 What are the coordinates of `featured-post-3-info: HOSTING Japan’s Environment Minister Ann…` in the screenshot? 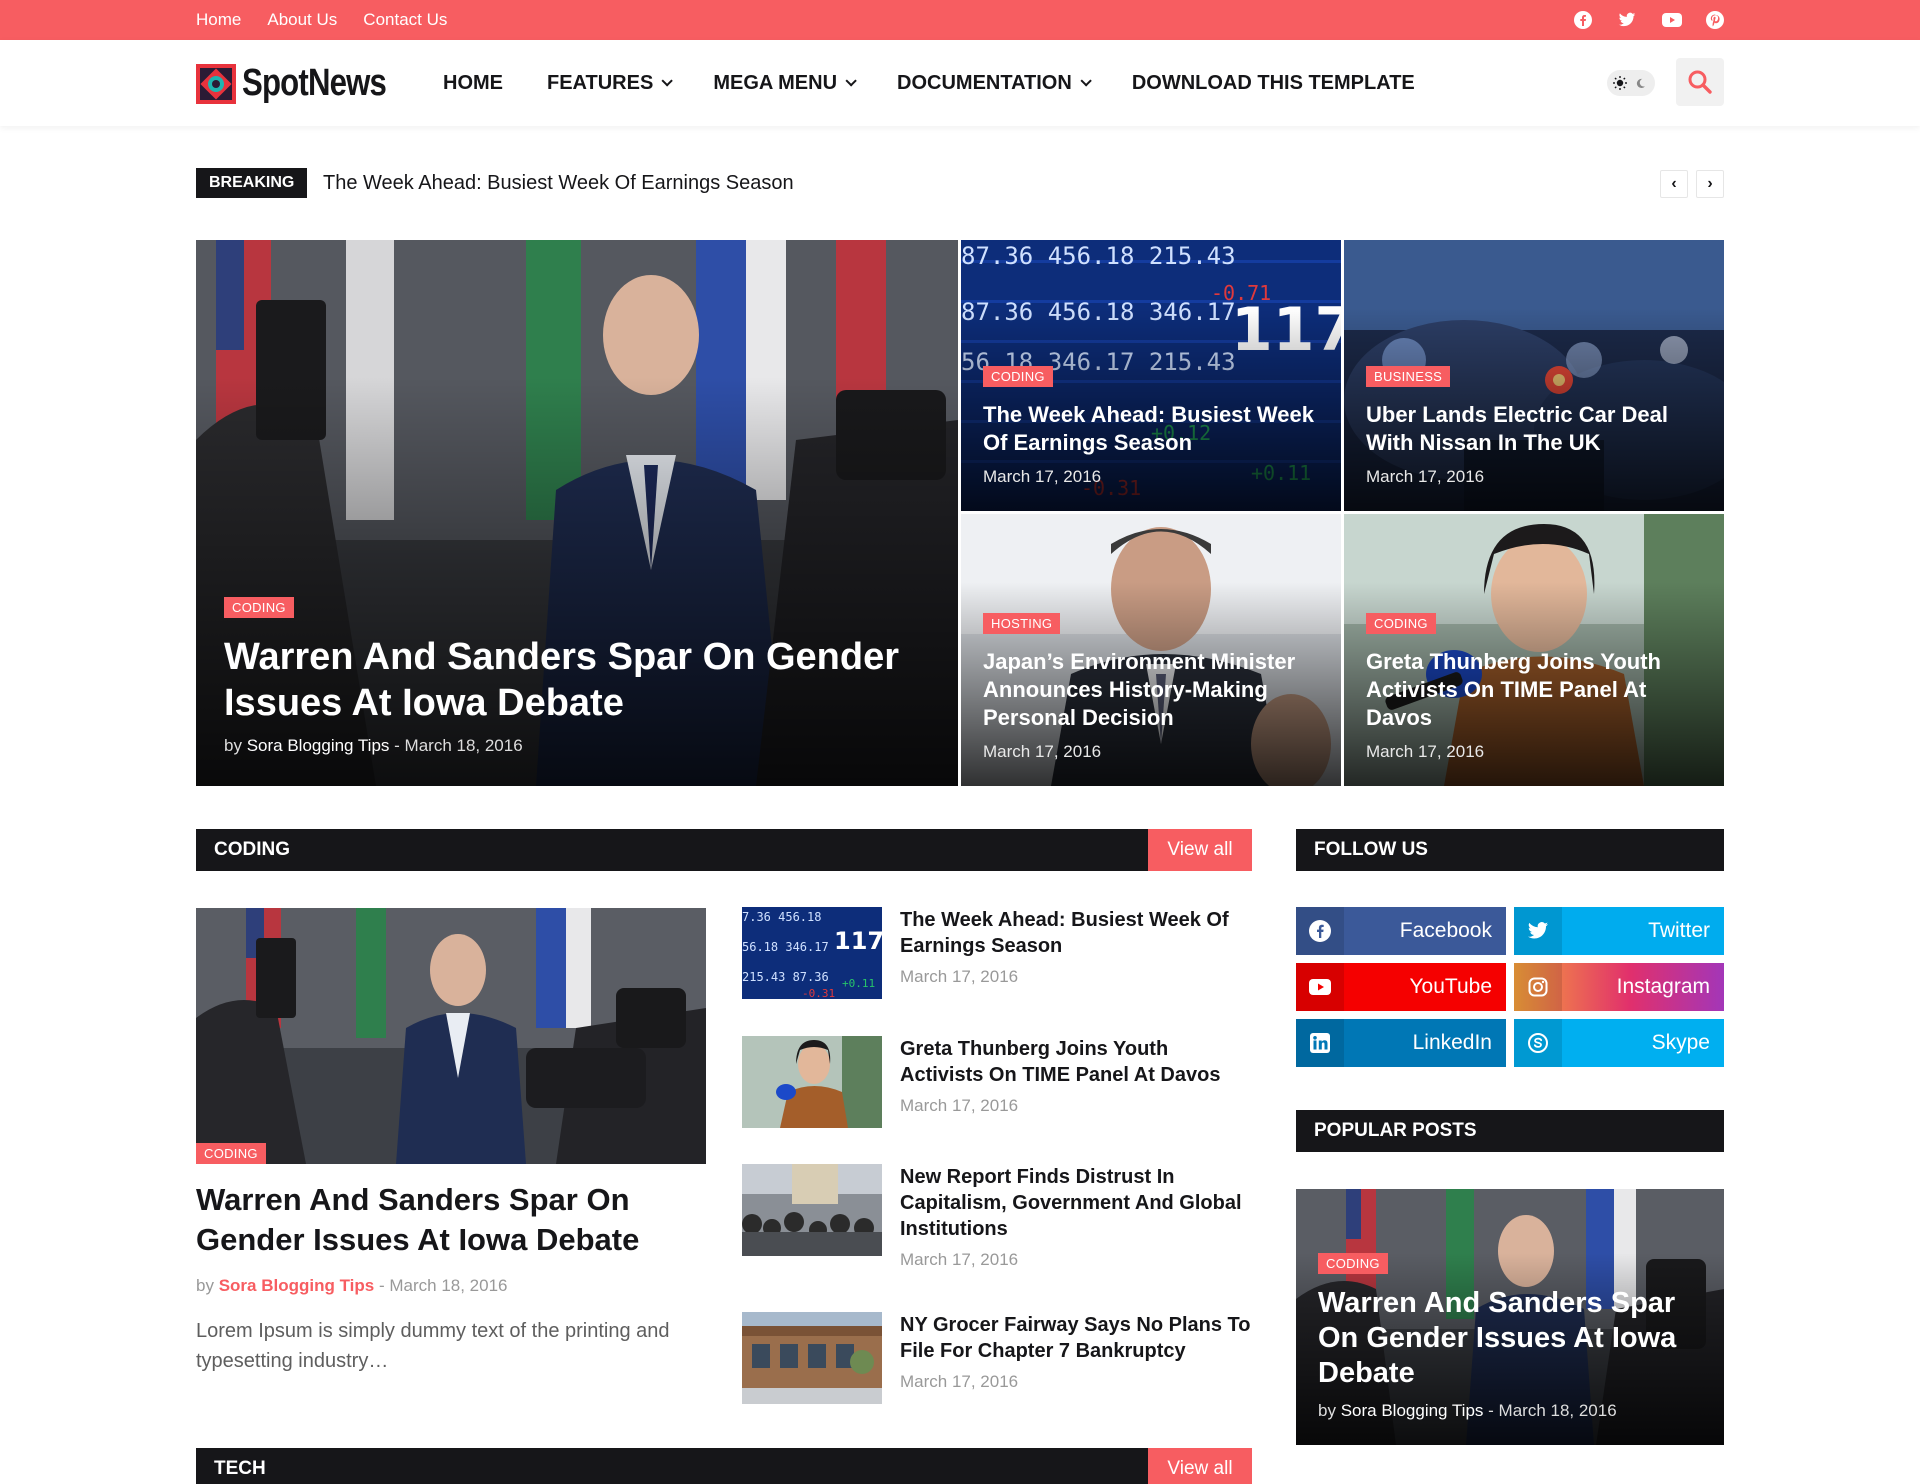 It's located at (1152, 687).